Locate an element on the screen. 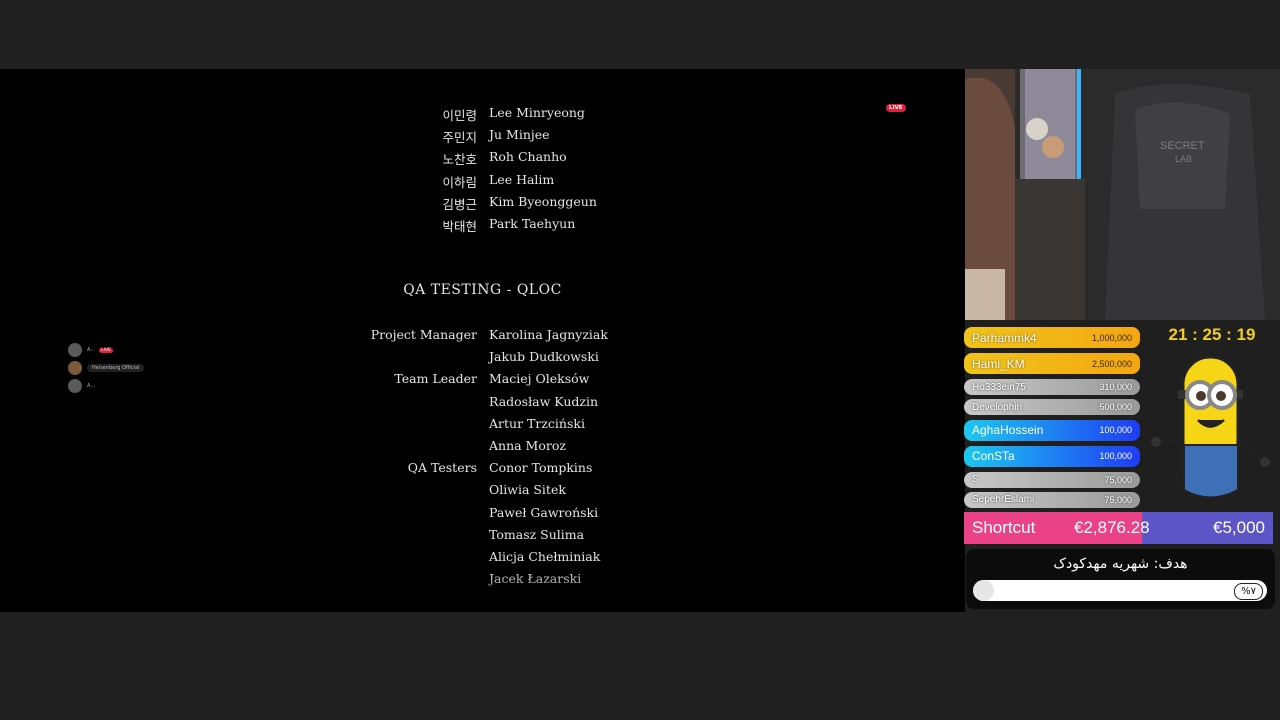 The height and width of the screenshot is (720, 1280). donation-goal-bar: Shortcut €2,876.28 €5,000 is located at coordinates (1118, 528).